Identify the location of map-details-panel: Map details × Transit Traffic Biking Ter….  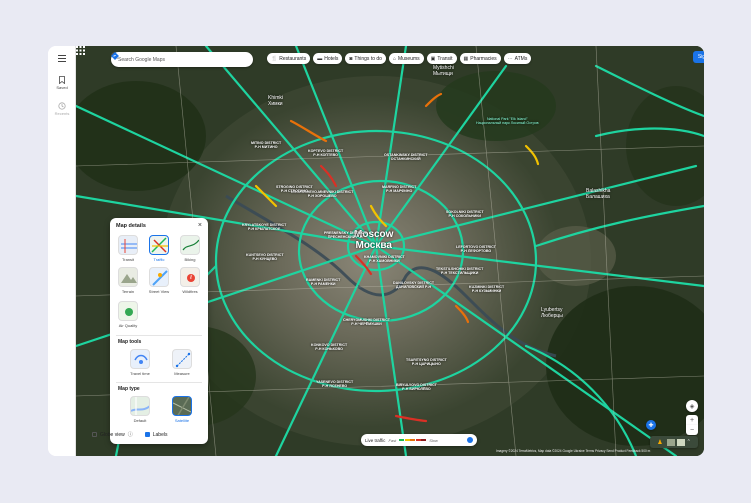
(159, 331).